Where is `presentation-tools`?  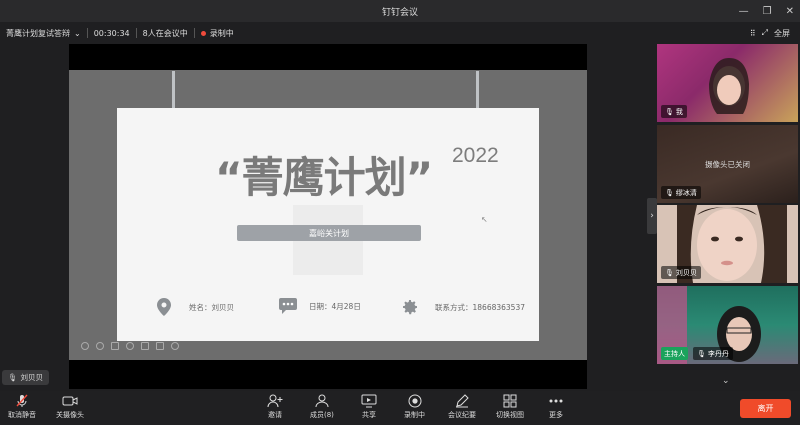 presentation-tools is located at coordinates (130, 346).